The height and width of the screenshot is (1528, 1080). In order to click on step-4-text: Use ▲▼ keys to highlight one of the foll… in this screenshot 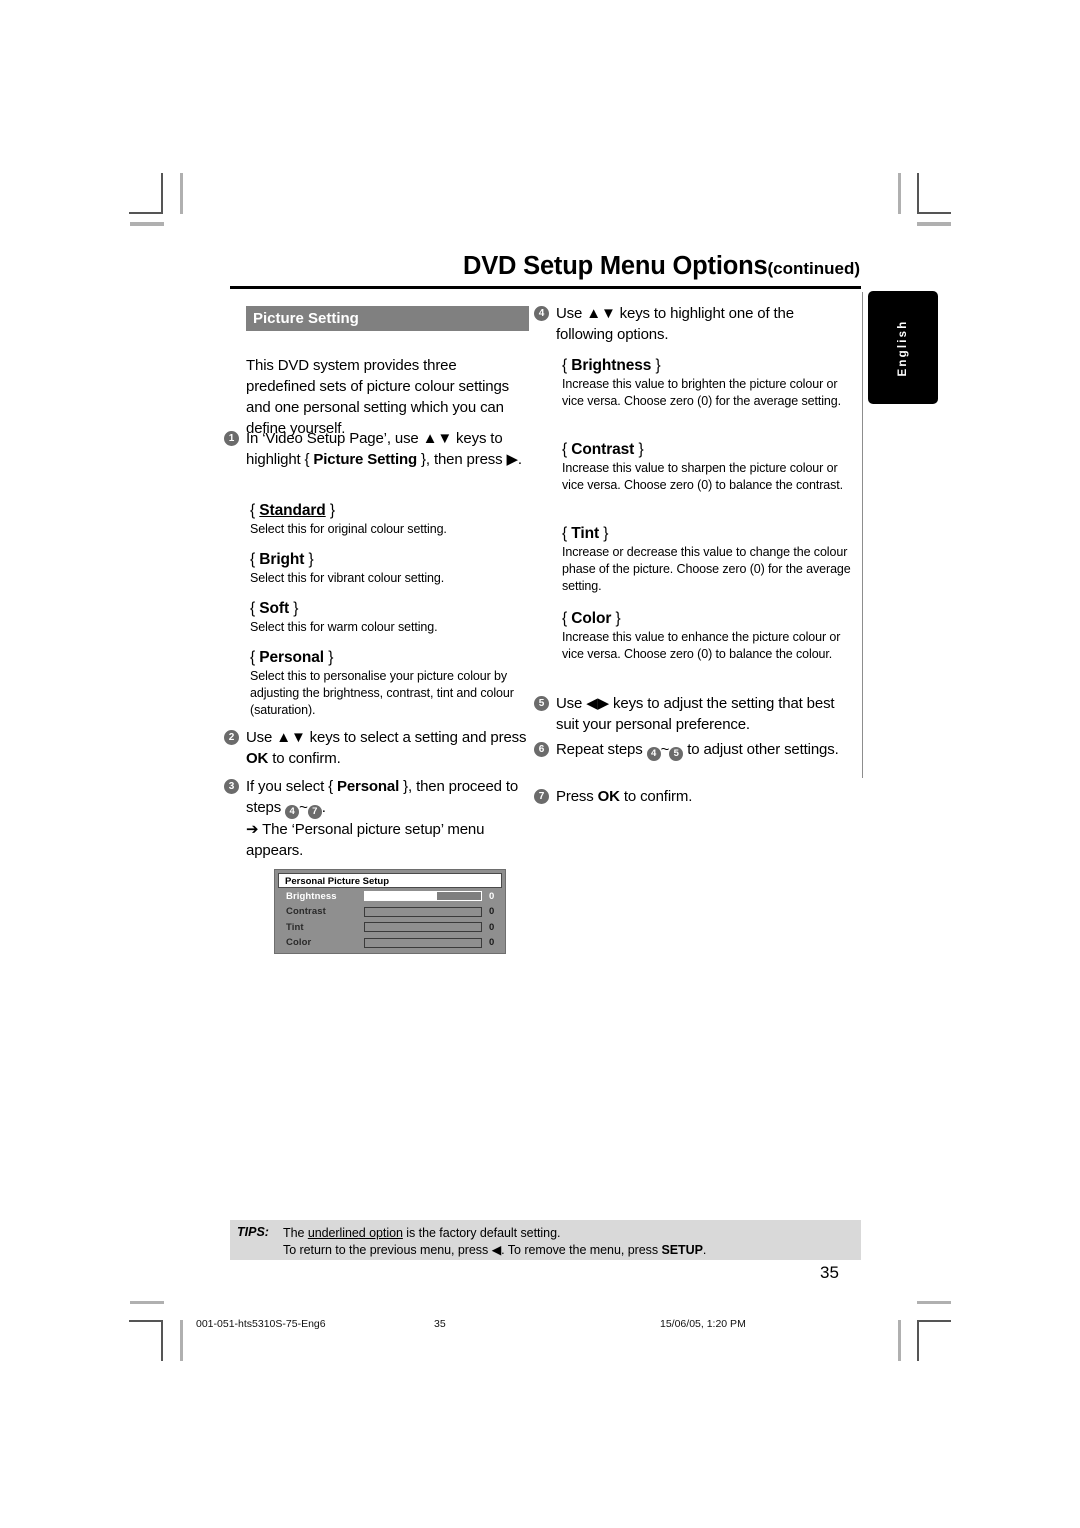, I will do `click(675, 324)`.